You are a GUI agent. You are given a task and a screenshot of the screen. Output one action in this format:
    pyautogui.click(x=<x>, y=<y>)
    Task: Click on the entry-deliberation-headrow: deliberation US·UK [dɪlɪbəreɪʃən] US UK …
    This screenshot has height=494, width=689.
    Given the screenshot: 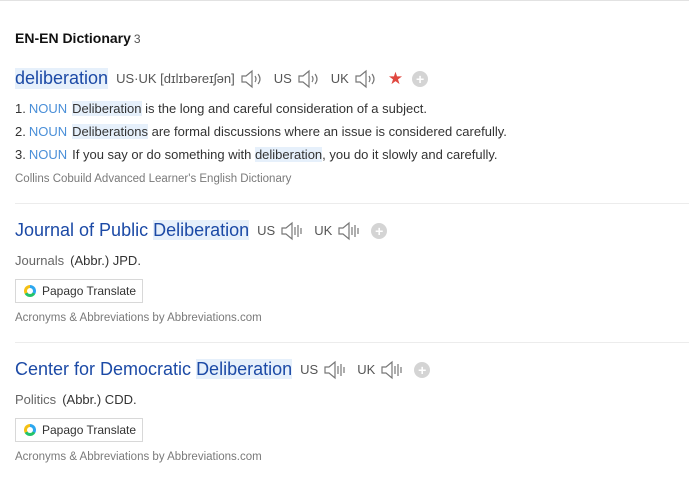 What is the action you would take?
    pyautogui.click(x=222, y=78)
    